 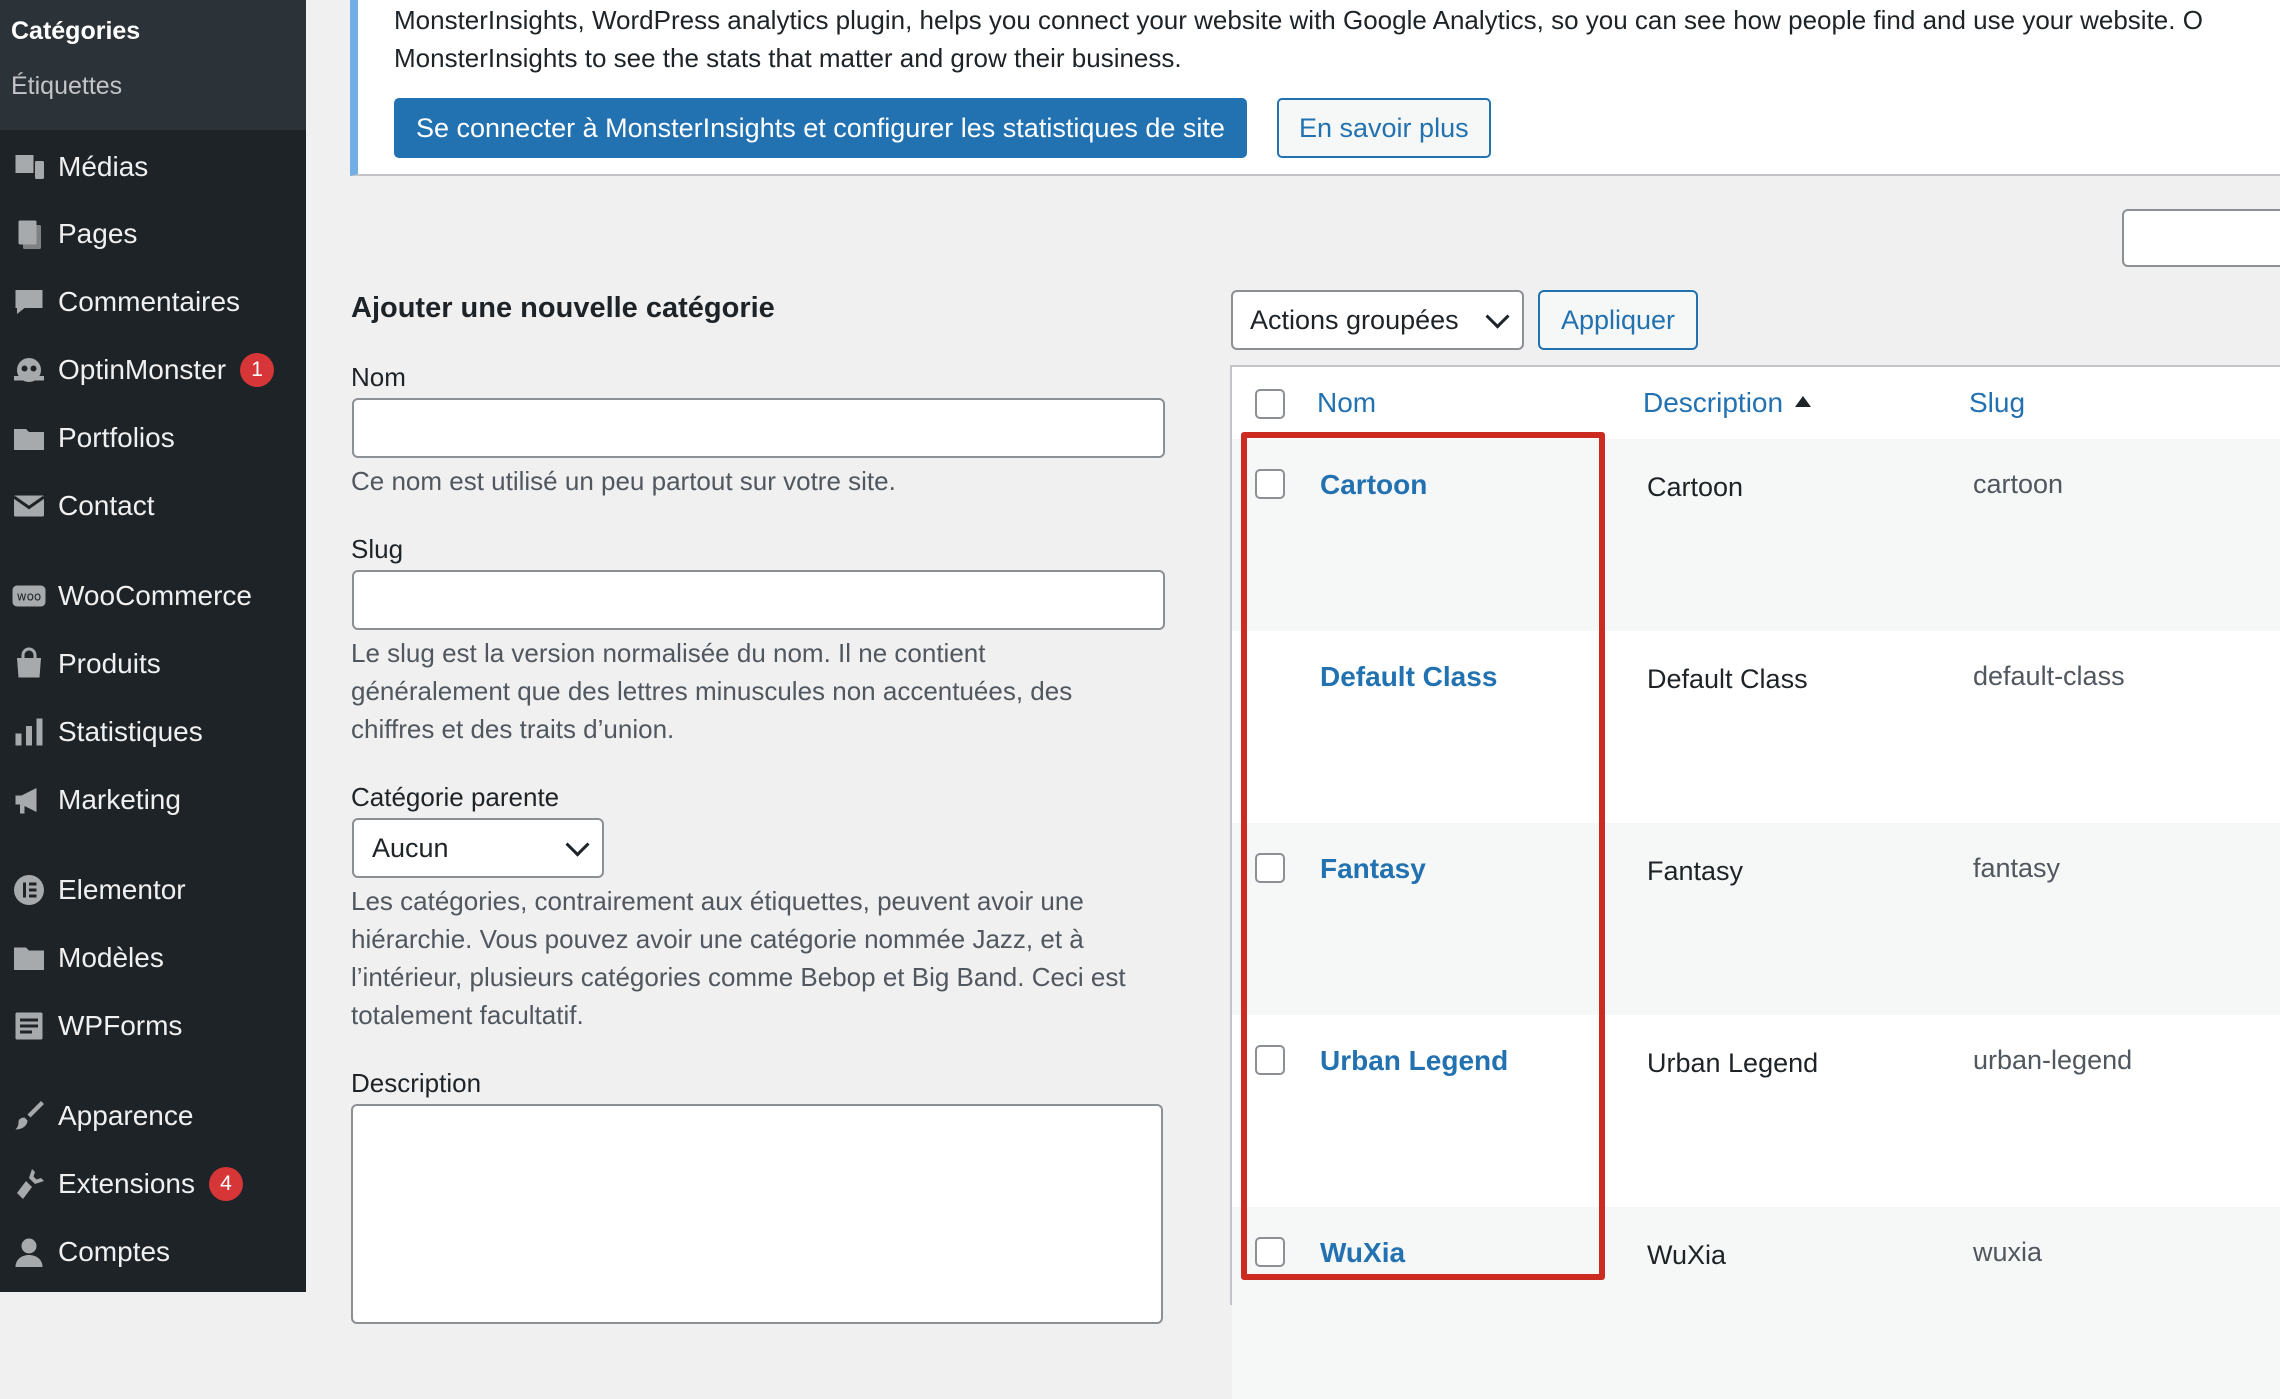 What do you see at coordinates (29, 800) in the screenshot?
I see `megaphone-icon` at bounding box center [29, 800].